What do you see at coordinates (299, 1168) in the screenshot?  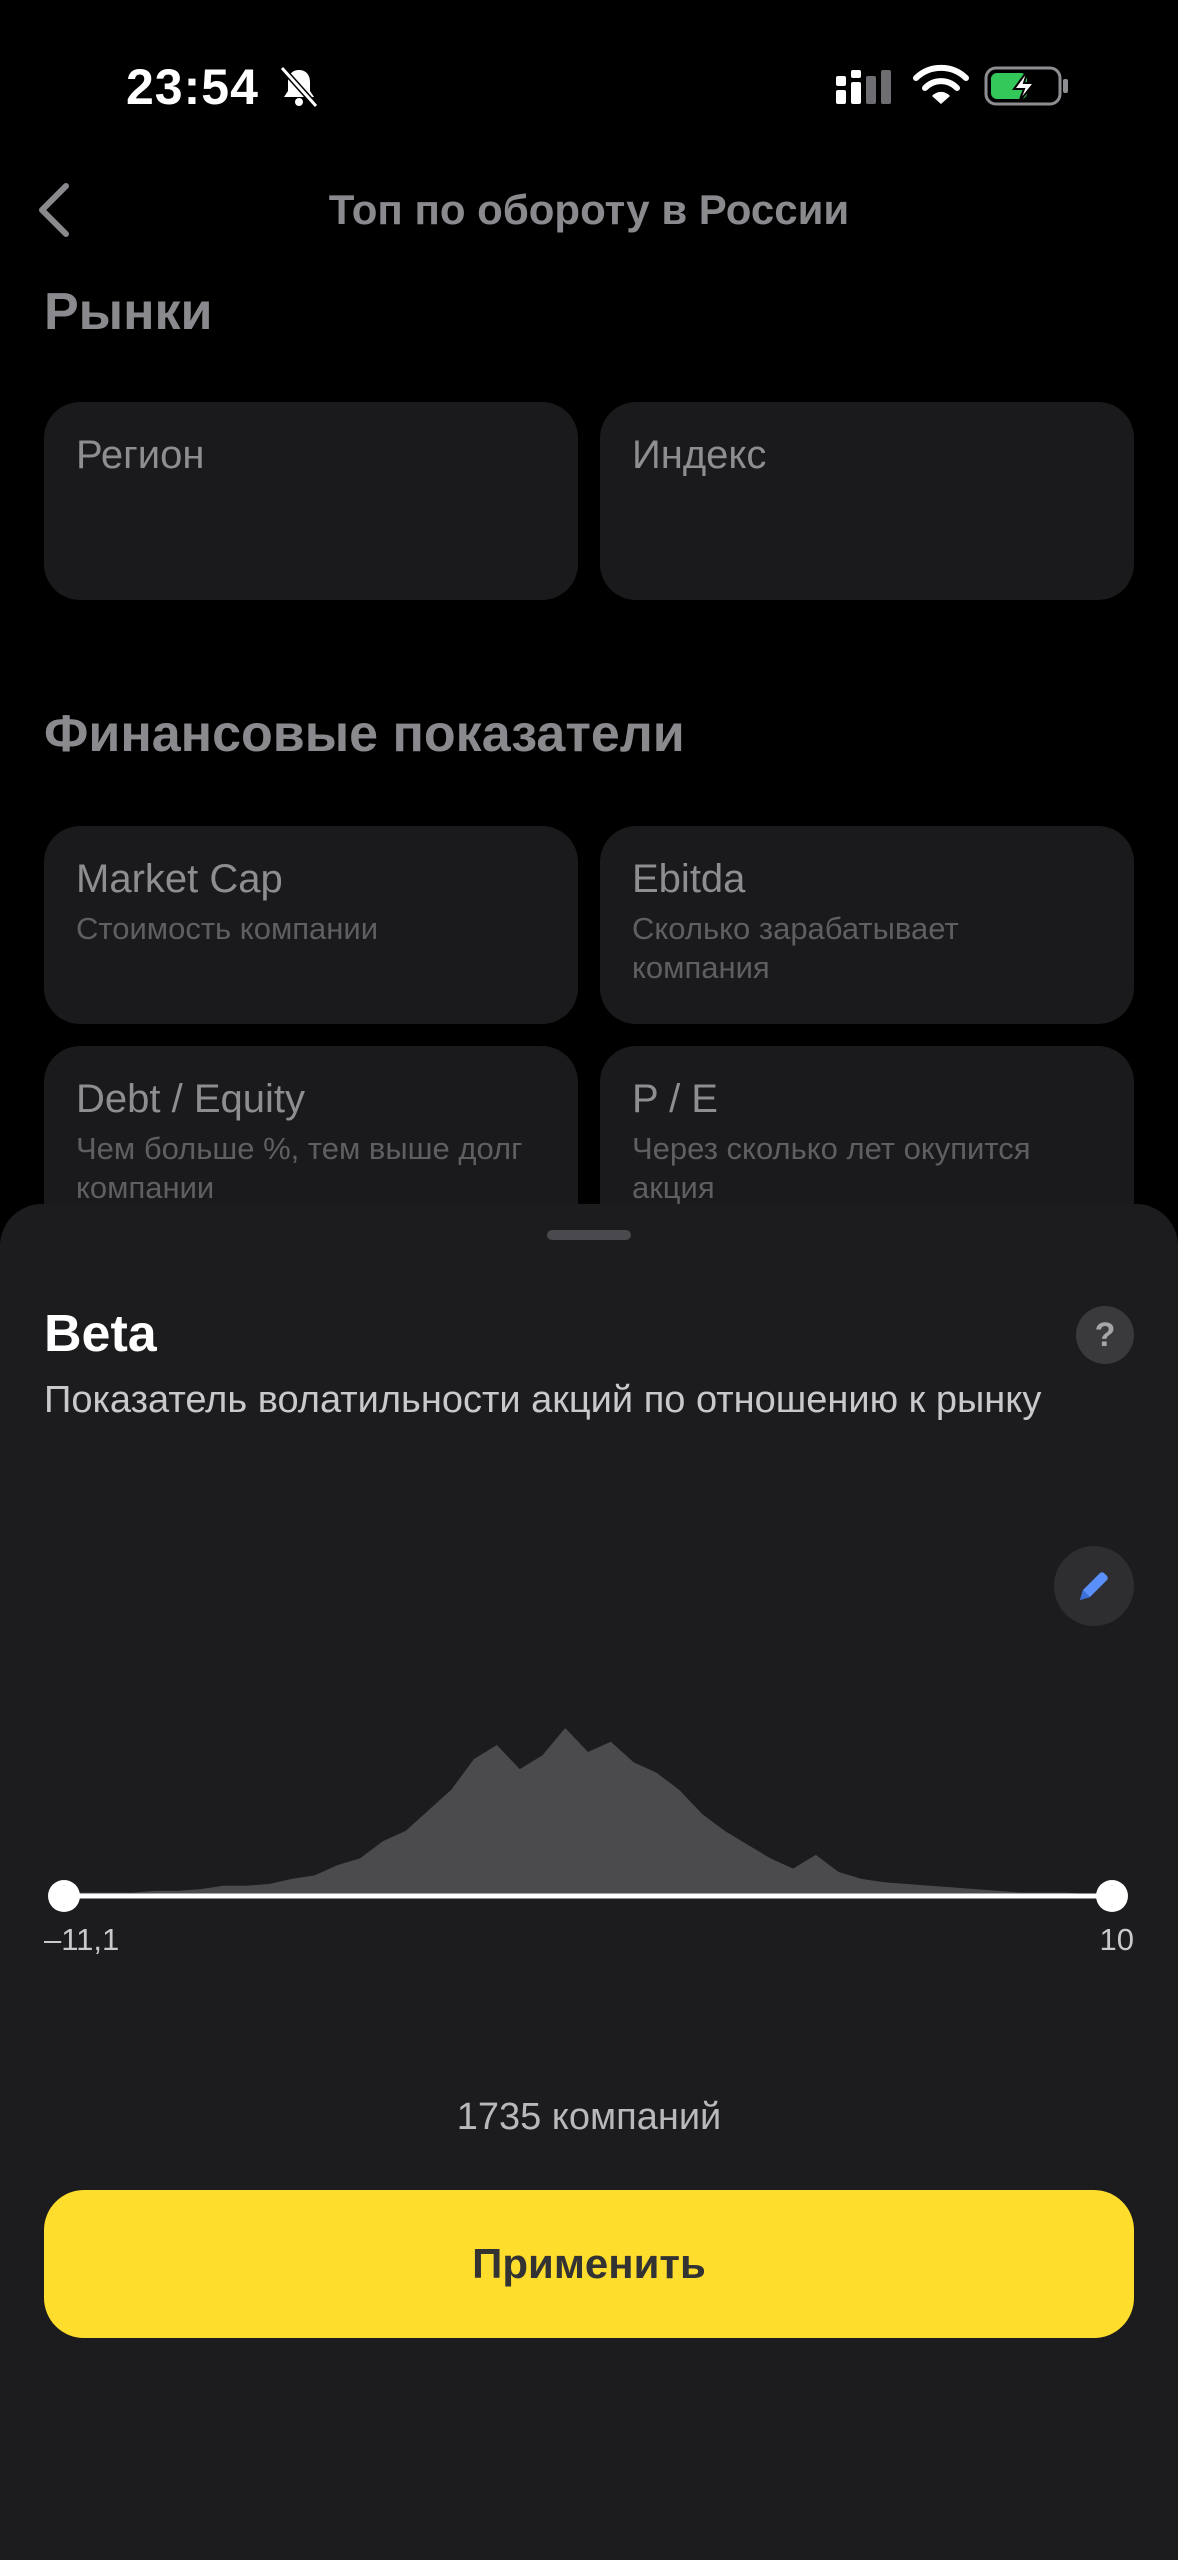 I see `card-subtitle: Чем больше %, тем выше долг компании` at bounding box center [299, 1168].